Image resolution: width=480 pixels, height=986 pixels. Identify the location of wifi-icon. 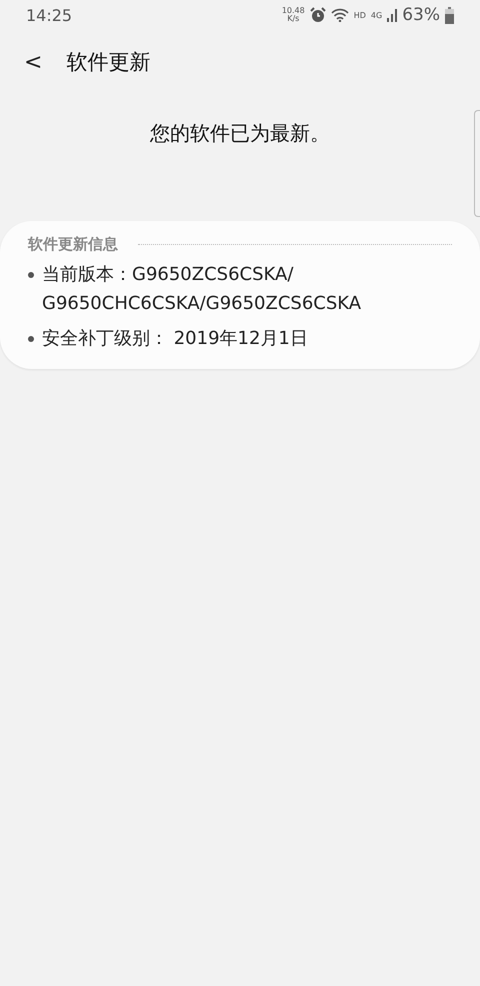
(339, 15).